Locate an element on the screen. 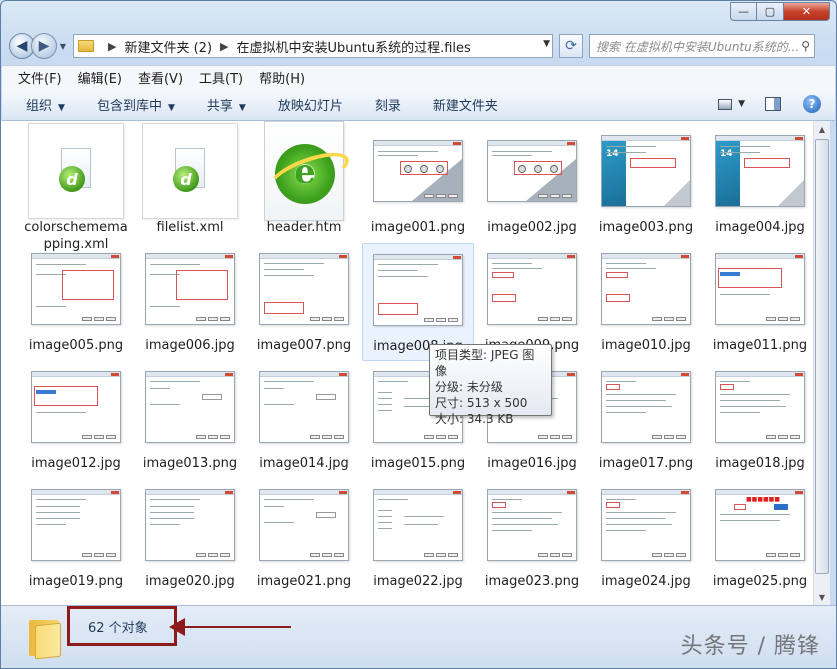 This screenshot has height=669, width=837. image-thumbnail: 14 is located at coordinates (646, 171).